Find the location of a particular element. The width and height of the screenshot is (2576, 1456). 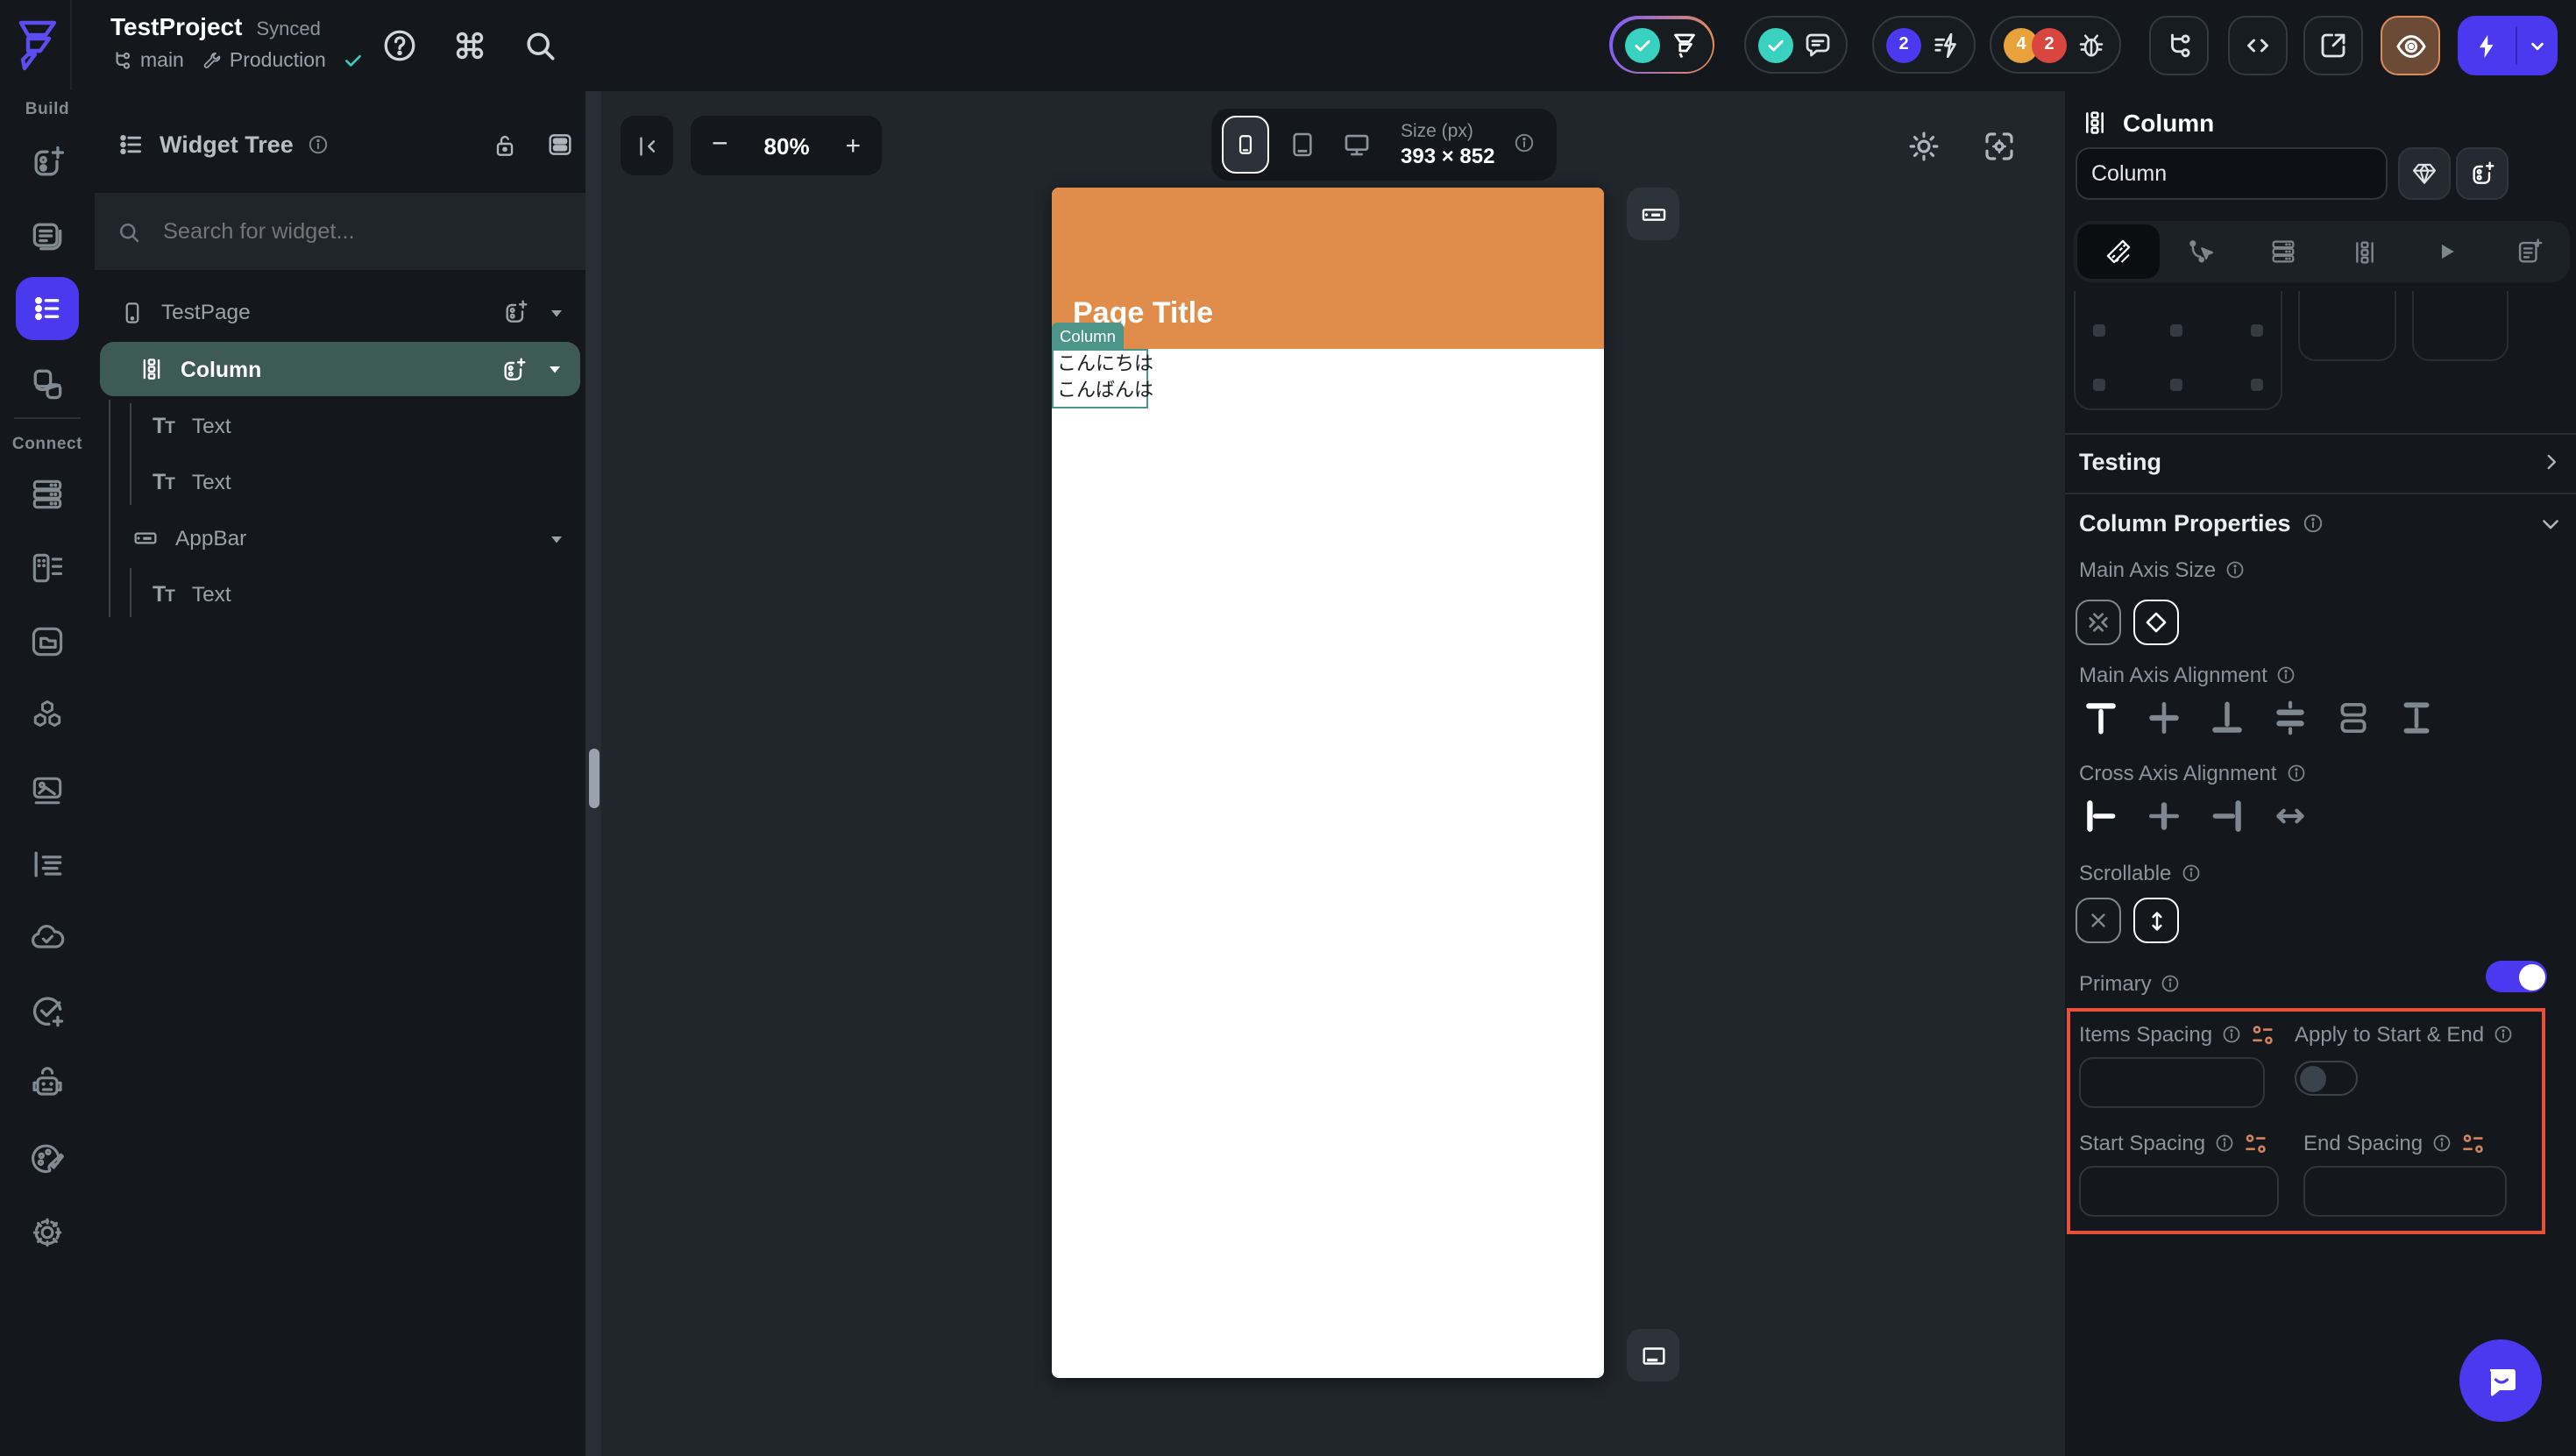

help-button is located at coordinates (399, 45).